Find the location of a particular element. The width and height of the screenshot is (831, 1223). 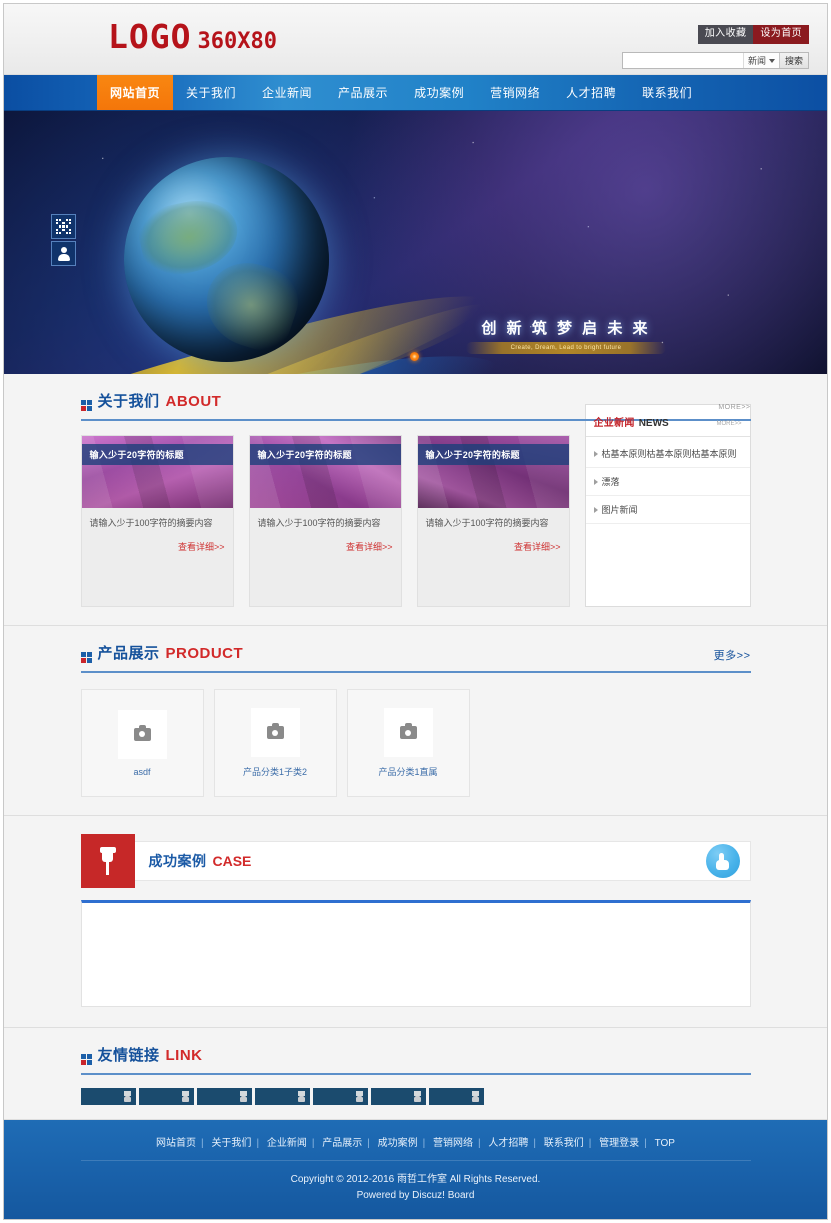

products-grid: asdf 产品分类1子类2 产品分类1直属 is located at coordinates (415, 743).